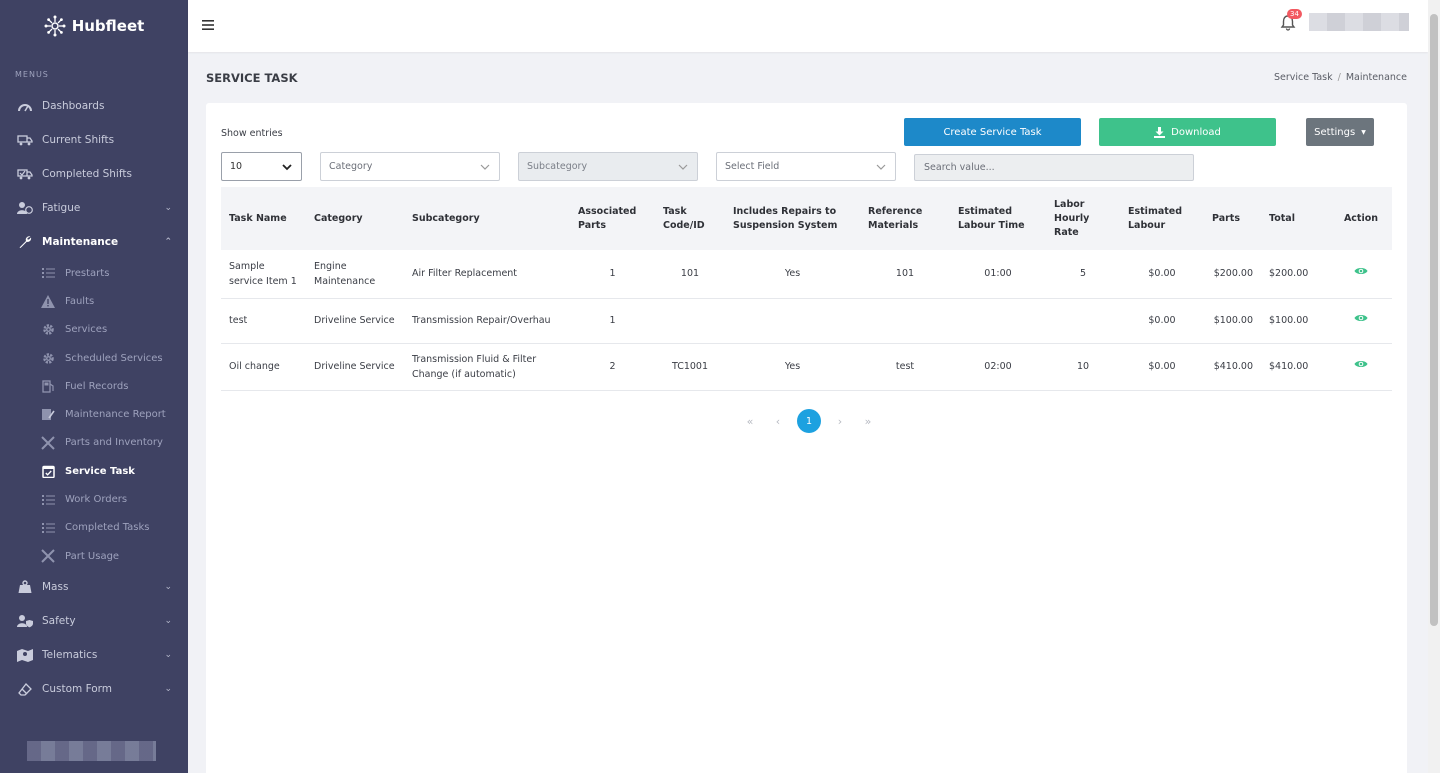 Image resolution: width=1440 pixels, height=773 pixels. Describe the element at coordinates (1232, 218) in the screenshot. I see `column-header: Parts` at that location.